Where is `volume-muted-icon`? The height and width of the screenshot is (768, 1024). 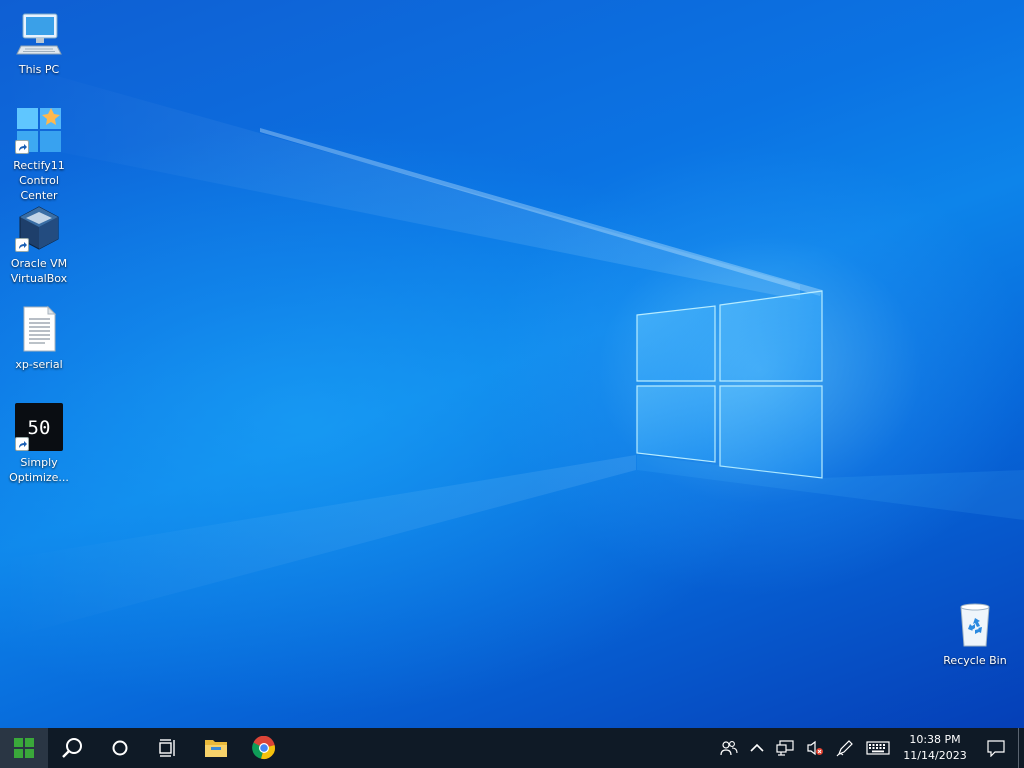
volume-muted-icon is located at coordinates (815, 748).